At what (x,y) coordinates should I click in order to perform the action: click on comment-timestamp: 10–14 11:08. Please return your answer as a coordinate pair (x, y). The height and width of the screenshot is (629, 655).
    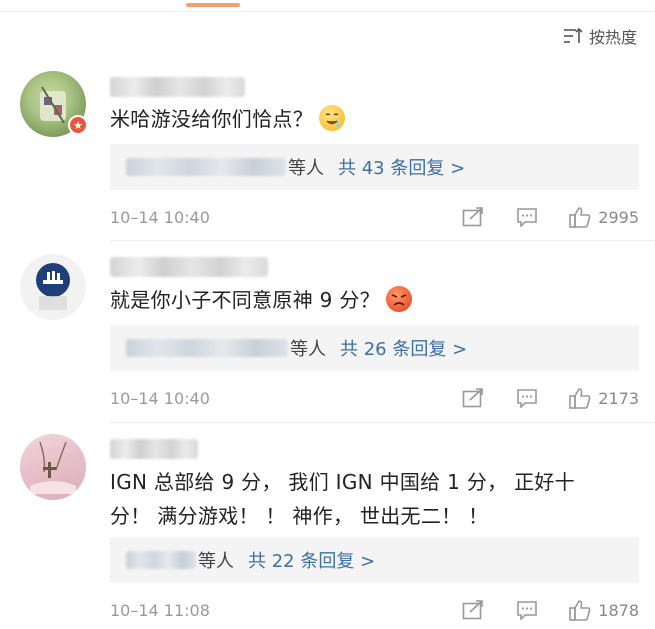
    Looking at the image, I should click on (160, 610).